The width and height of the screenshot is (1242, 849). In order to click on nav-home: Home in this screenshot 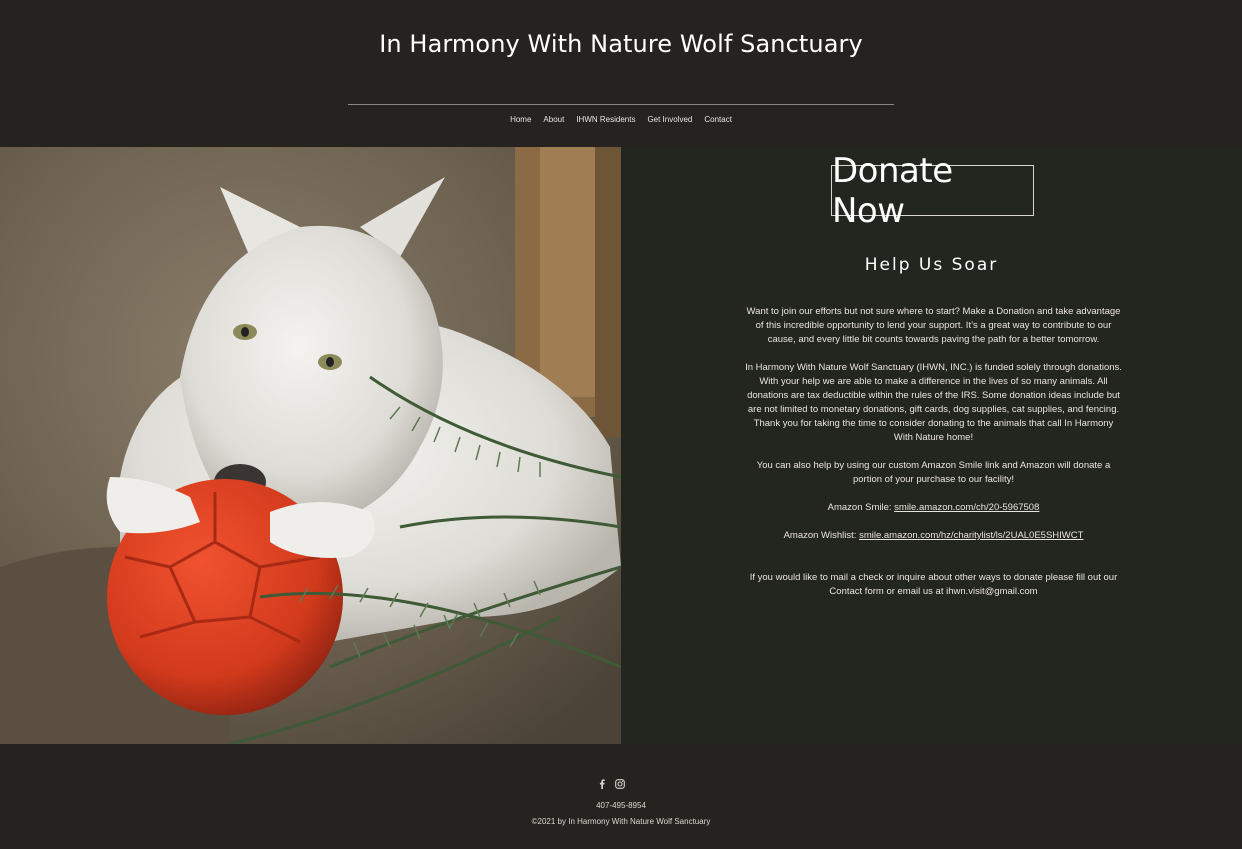, I will do `click(520, 120)`.